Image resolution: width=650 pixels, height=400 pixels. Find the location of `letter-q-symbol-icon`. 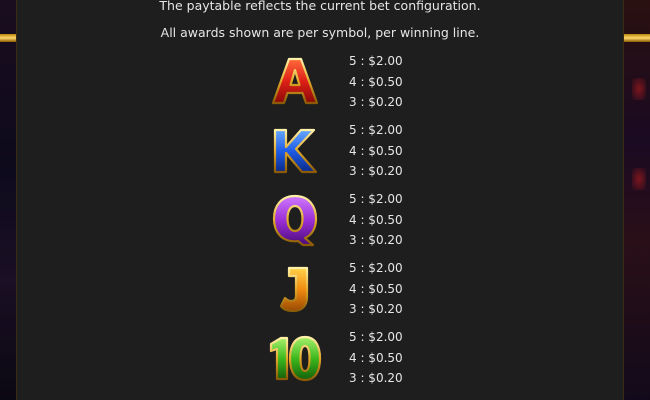

letter-q-symbol-icon is located at coordinates (295, 220).